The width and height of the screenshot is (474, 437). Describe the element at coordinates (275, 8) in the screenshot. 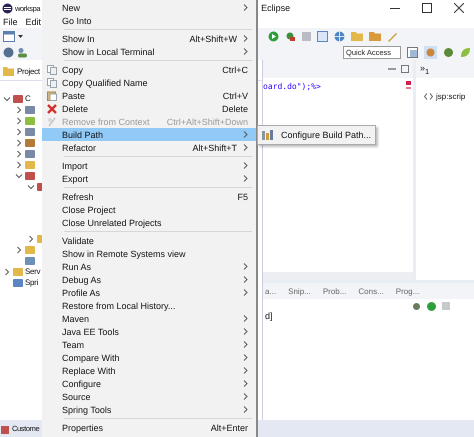

I see `window-title: Eclipse` at that location.